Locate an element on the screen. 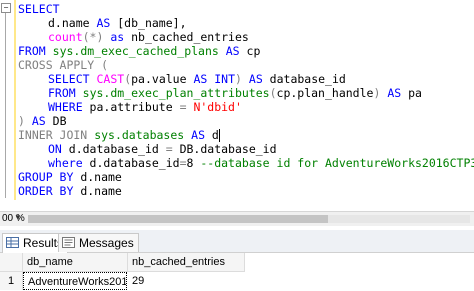  chevron-down-icon: ▼ is located at coordinates (18, 217).